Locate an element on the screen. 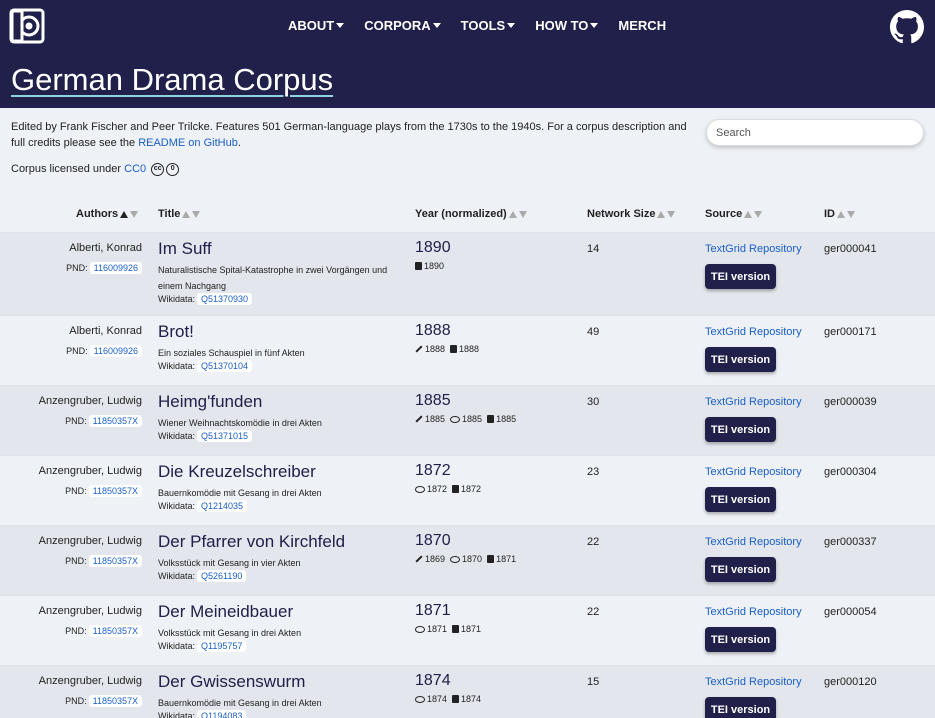 This screenshot has width=935, height=718. dracor-logo-icon is located at coordinates (27, 26).